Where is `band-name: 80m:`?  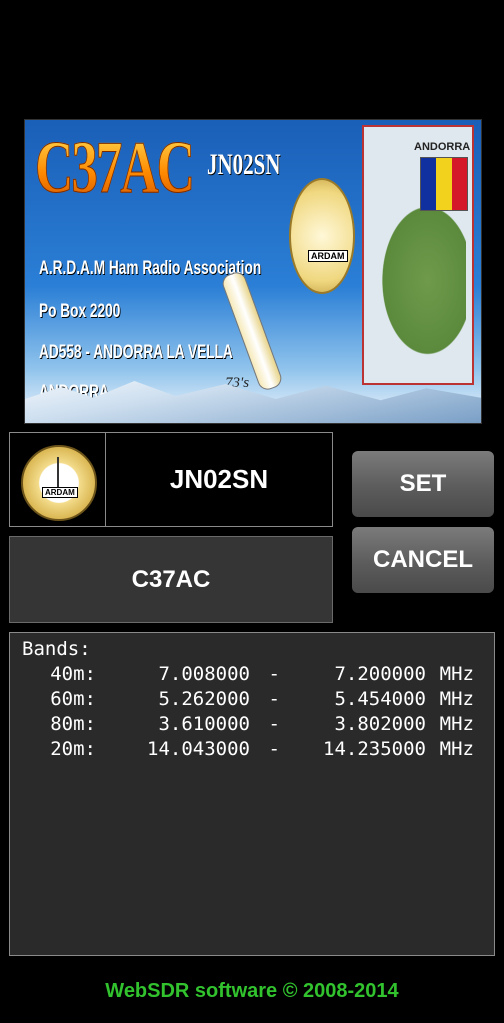
band-name: 80m: is located at coordinates (73, 724).